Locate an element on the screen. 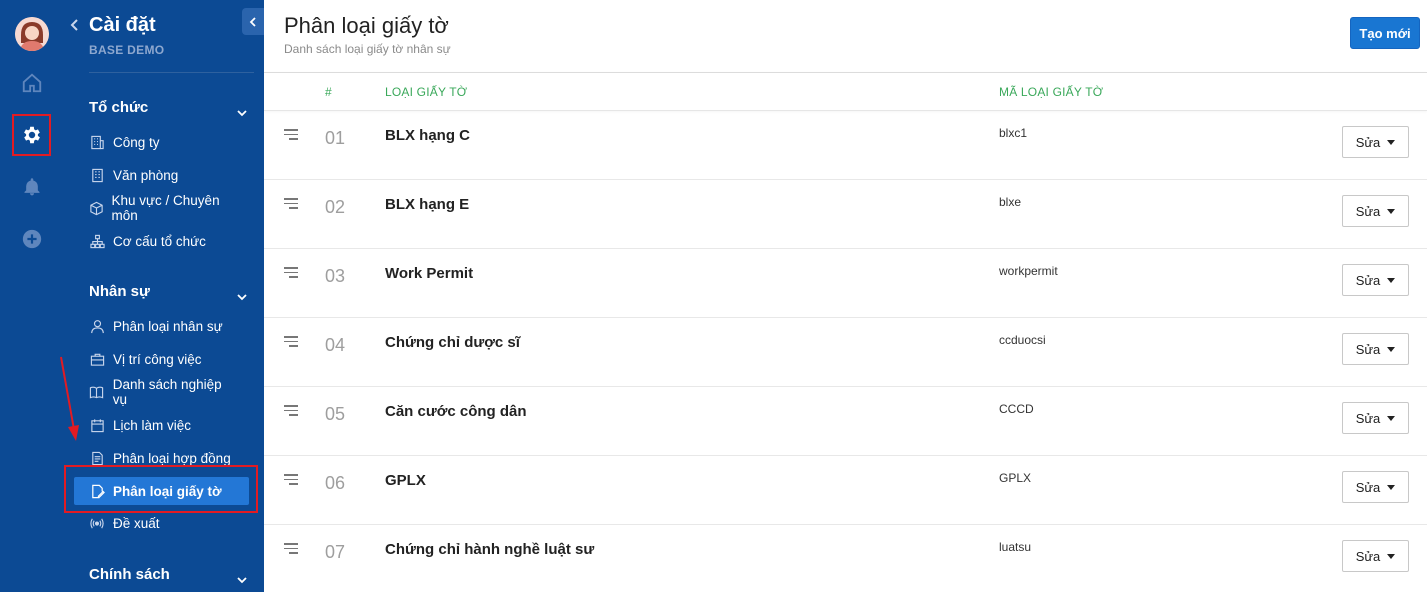 This screenshot has height=592, width=1427. active-item-highlight-box is located at coordinates (161, 489).